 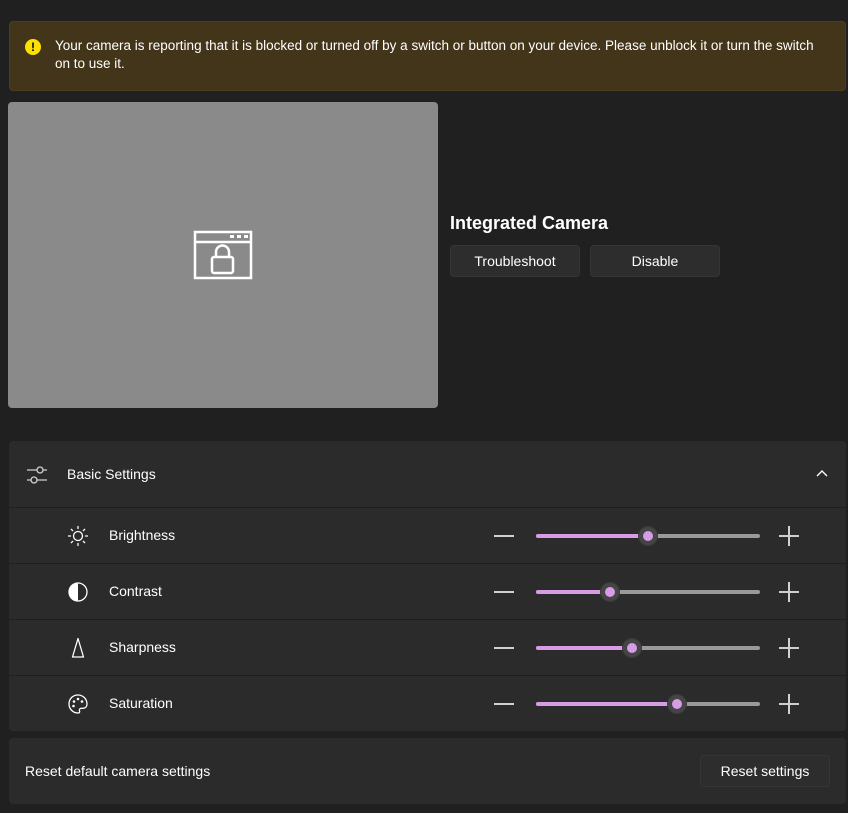 I want to click on saturation-slider-fill, so click(x=607, y=704).